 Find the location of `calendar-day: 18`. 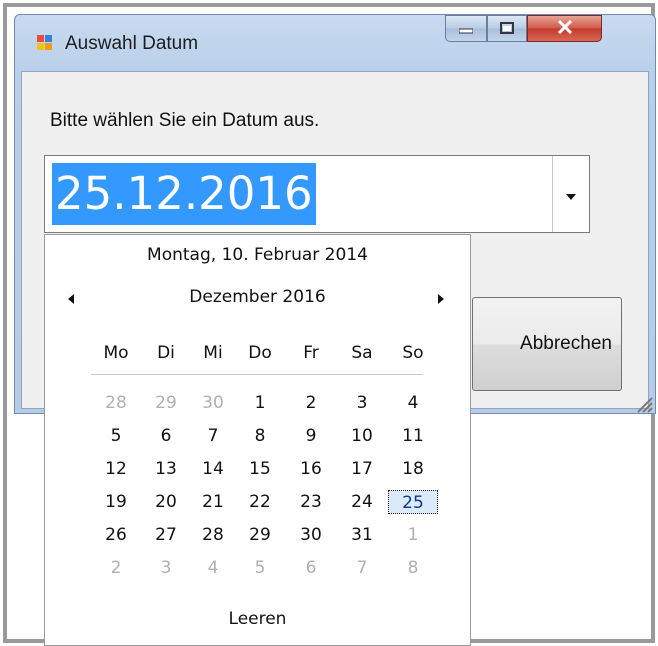

calendar-day: 18 is located at coordinates (413, 469).